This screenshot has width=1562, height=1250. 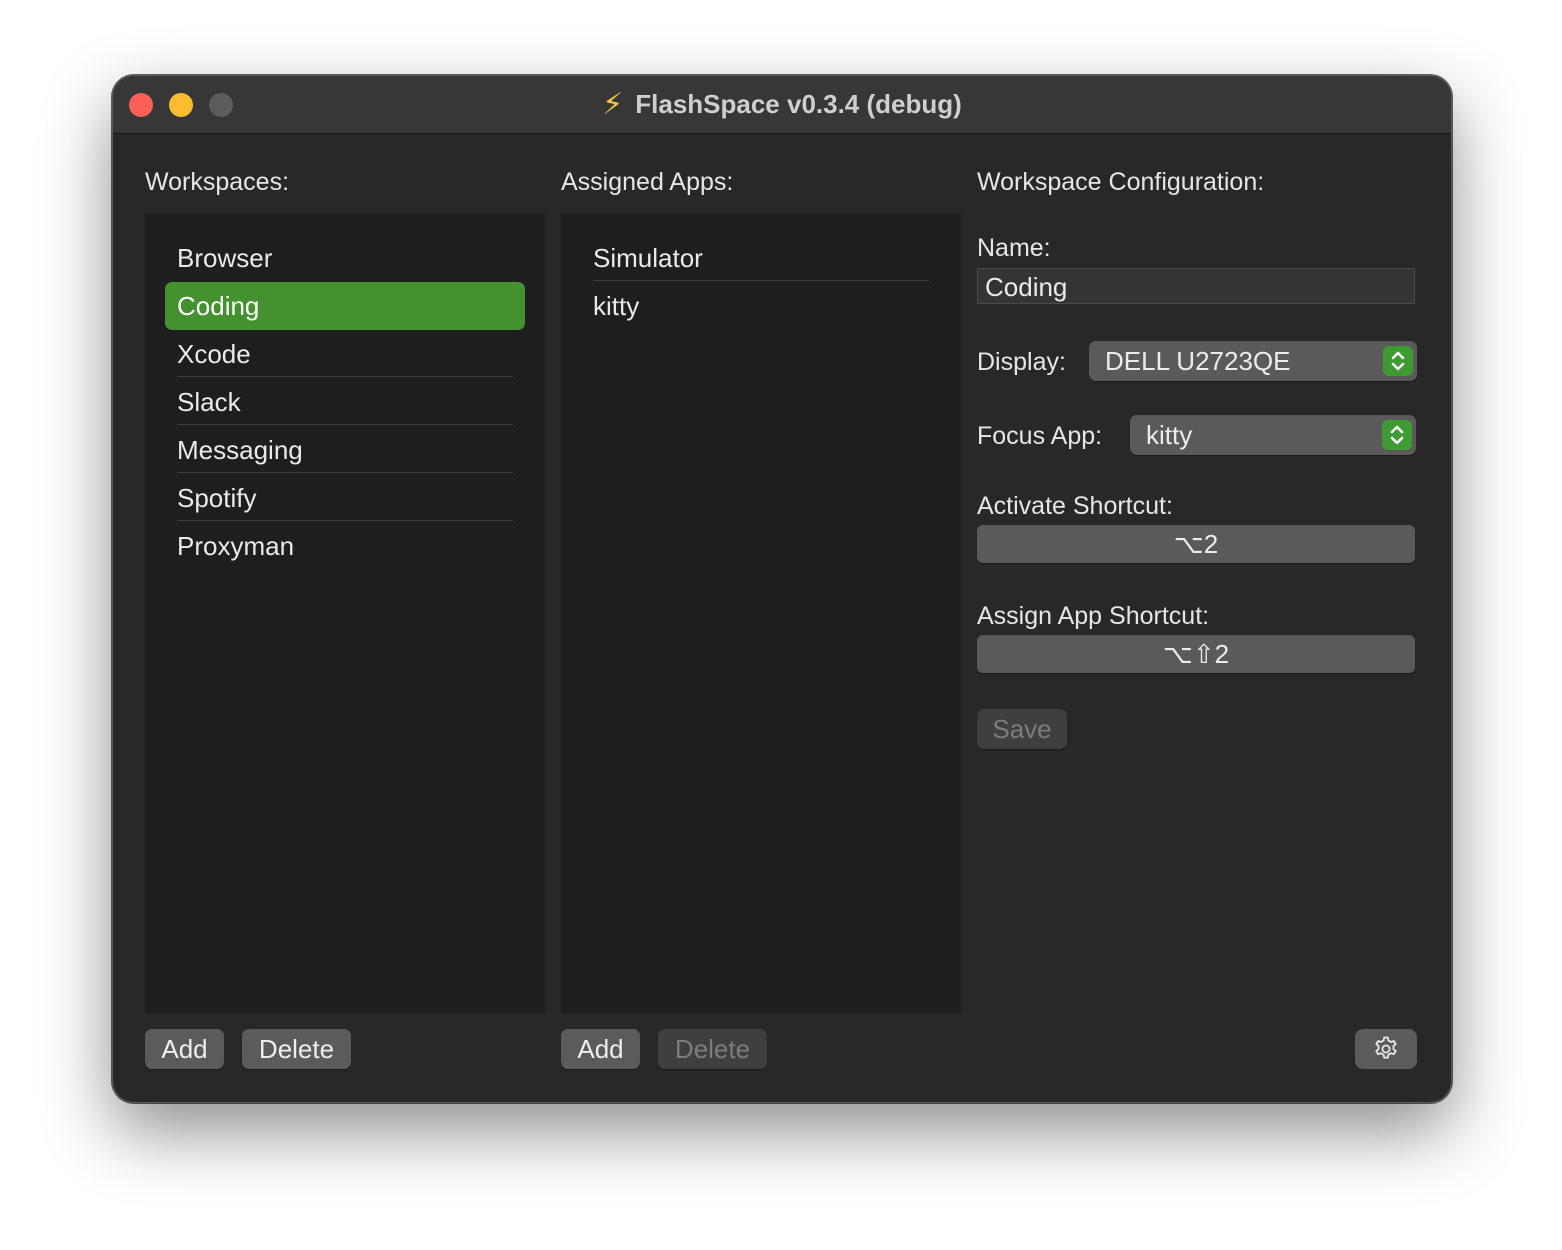 What do you see at coordinates (217, 182) in the screenshot?
I see `workspaces-header: Workspaces:` at bounding box center [217, 182].